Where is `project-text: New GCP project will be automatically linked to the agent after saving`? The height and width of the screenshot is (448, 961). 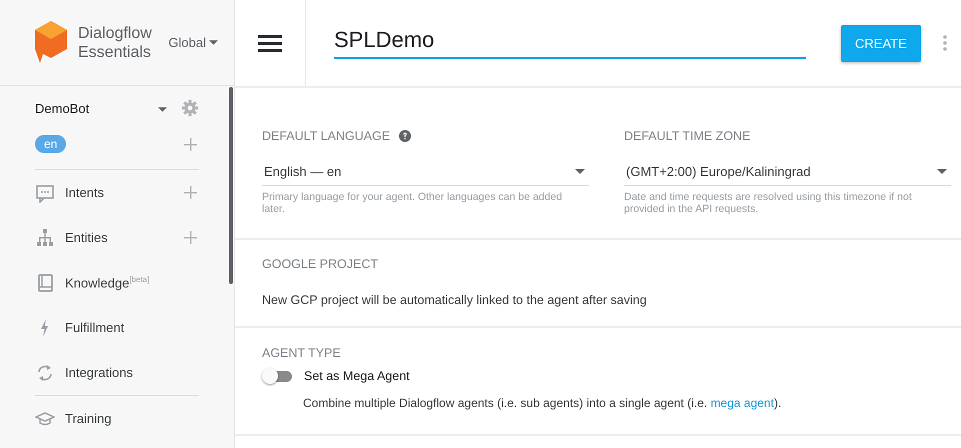
project-text: New GCP project will be automatically linked to the agent after saving is located at coordinates (455, 300).